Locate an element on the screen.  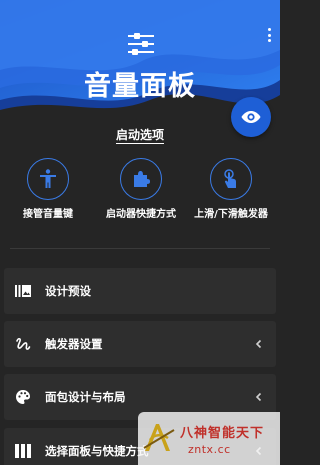
section-divider is located at coordinates (140, 248).